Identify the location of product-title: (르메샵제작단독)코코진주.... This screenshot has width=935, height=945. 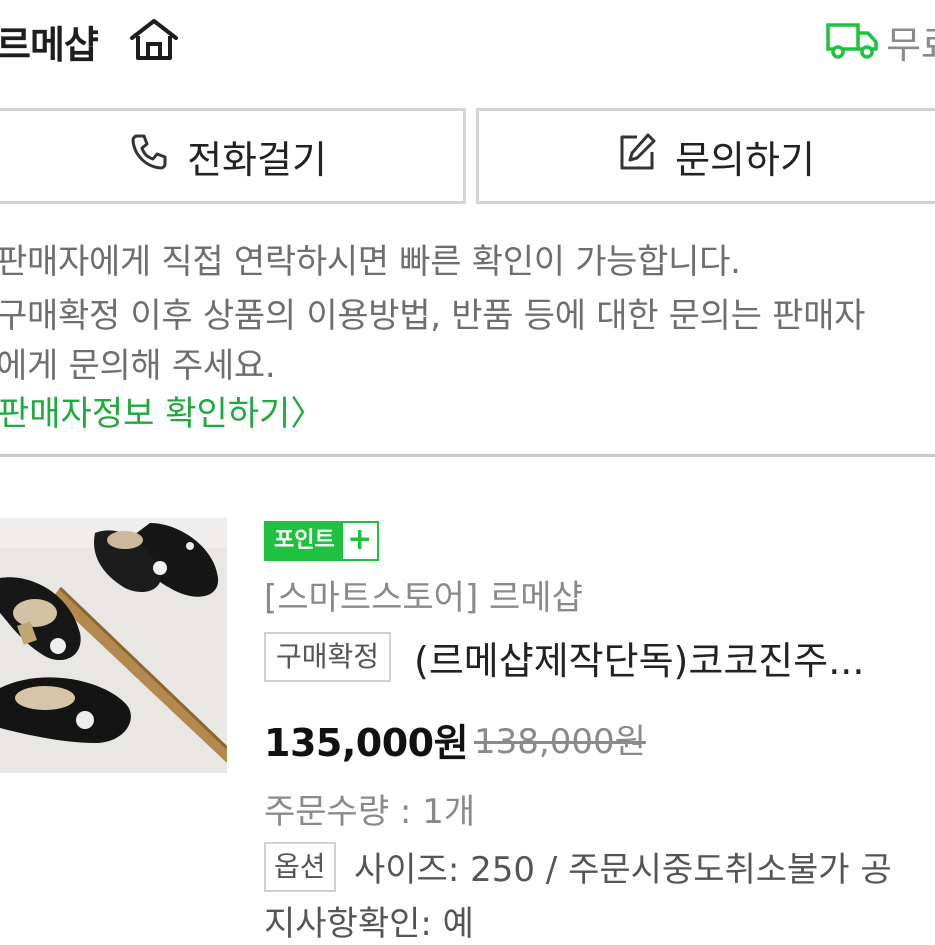
(639, 657).